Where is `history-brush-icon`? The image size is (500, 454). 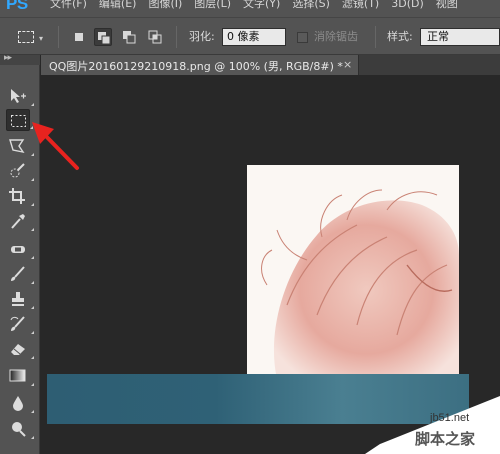 history-brush-icon is located at coordinates (17, 323).